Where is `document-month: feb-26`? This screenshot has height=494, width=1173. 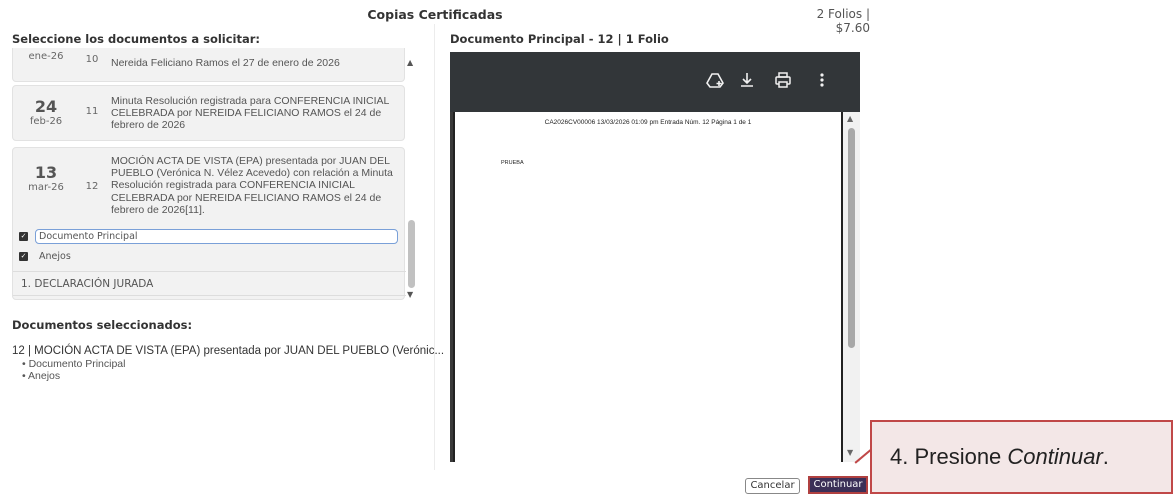 document-month: feb-26 is located at coordinates (46, 121).